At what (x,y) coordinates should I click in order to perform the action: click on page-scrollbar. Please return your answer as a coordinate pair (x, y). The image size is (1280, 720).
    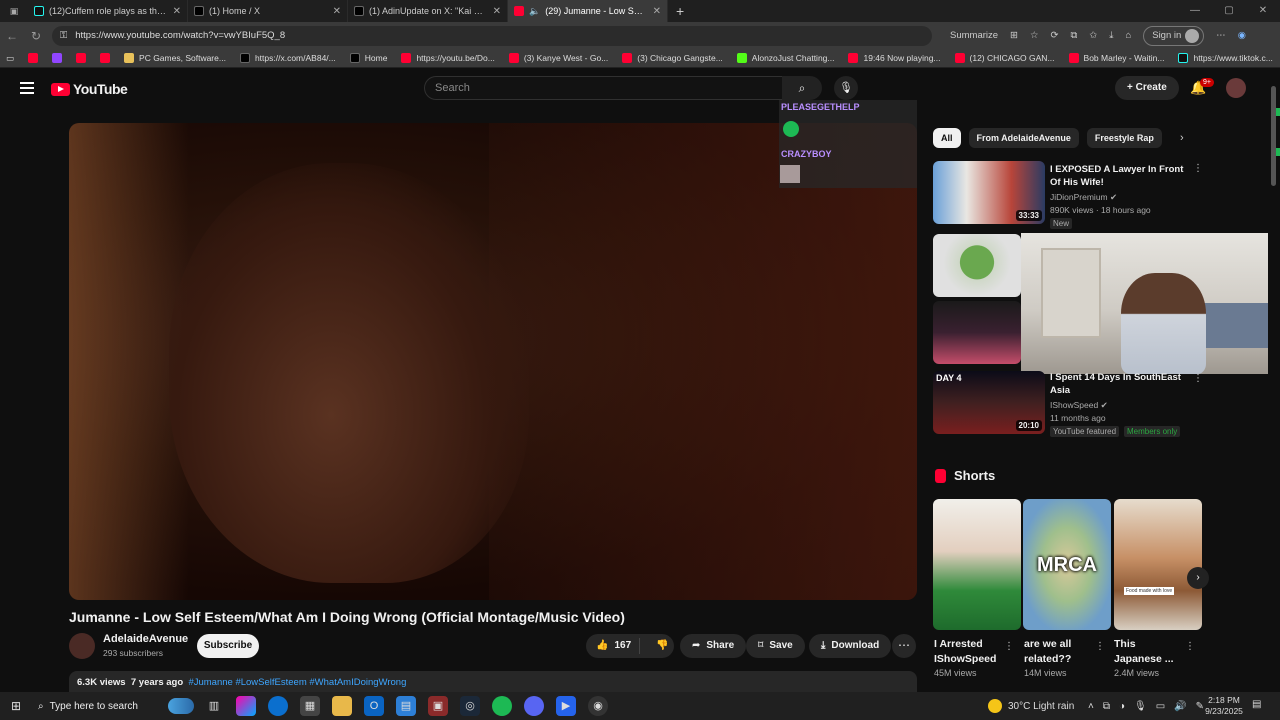
    Looking at the image, I should click on (1274, 380).